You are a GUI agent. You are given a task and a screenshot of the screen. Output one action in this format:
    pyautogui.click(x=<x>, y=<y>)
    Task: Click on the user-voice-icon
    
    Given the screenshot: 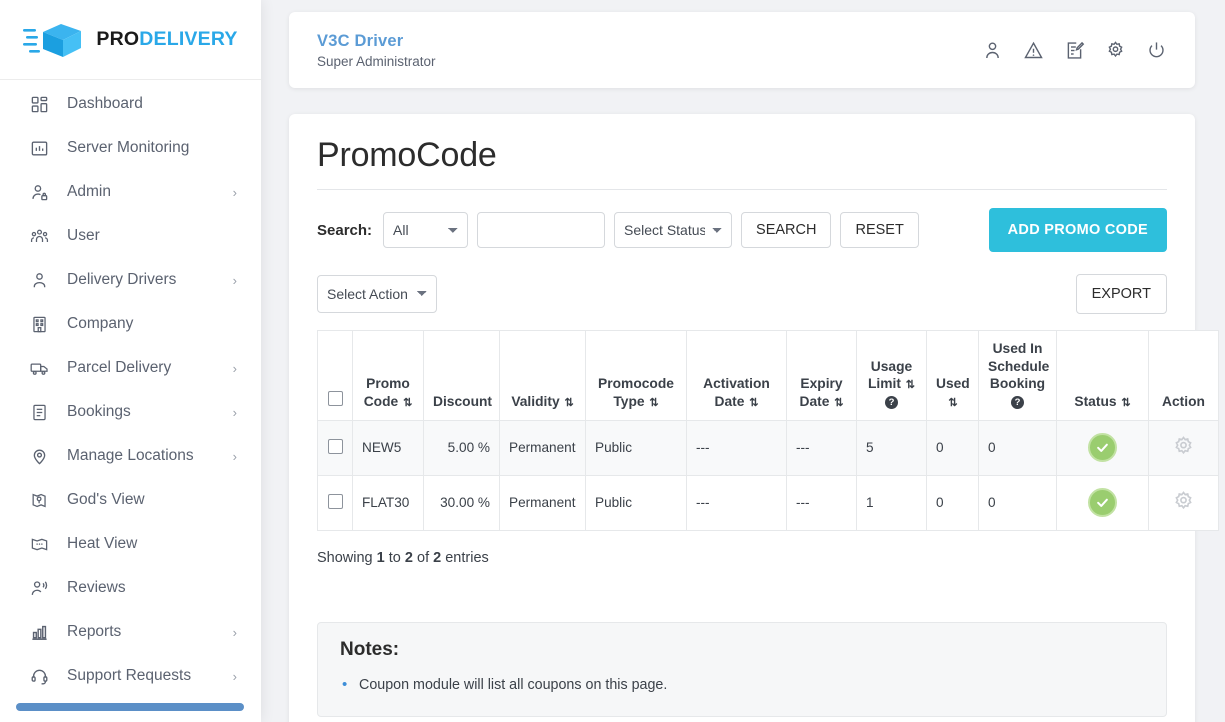 What is the action you would take?
    pyautogui.click(x=39, y=588)
    